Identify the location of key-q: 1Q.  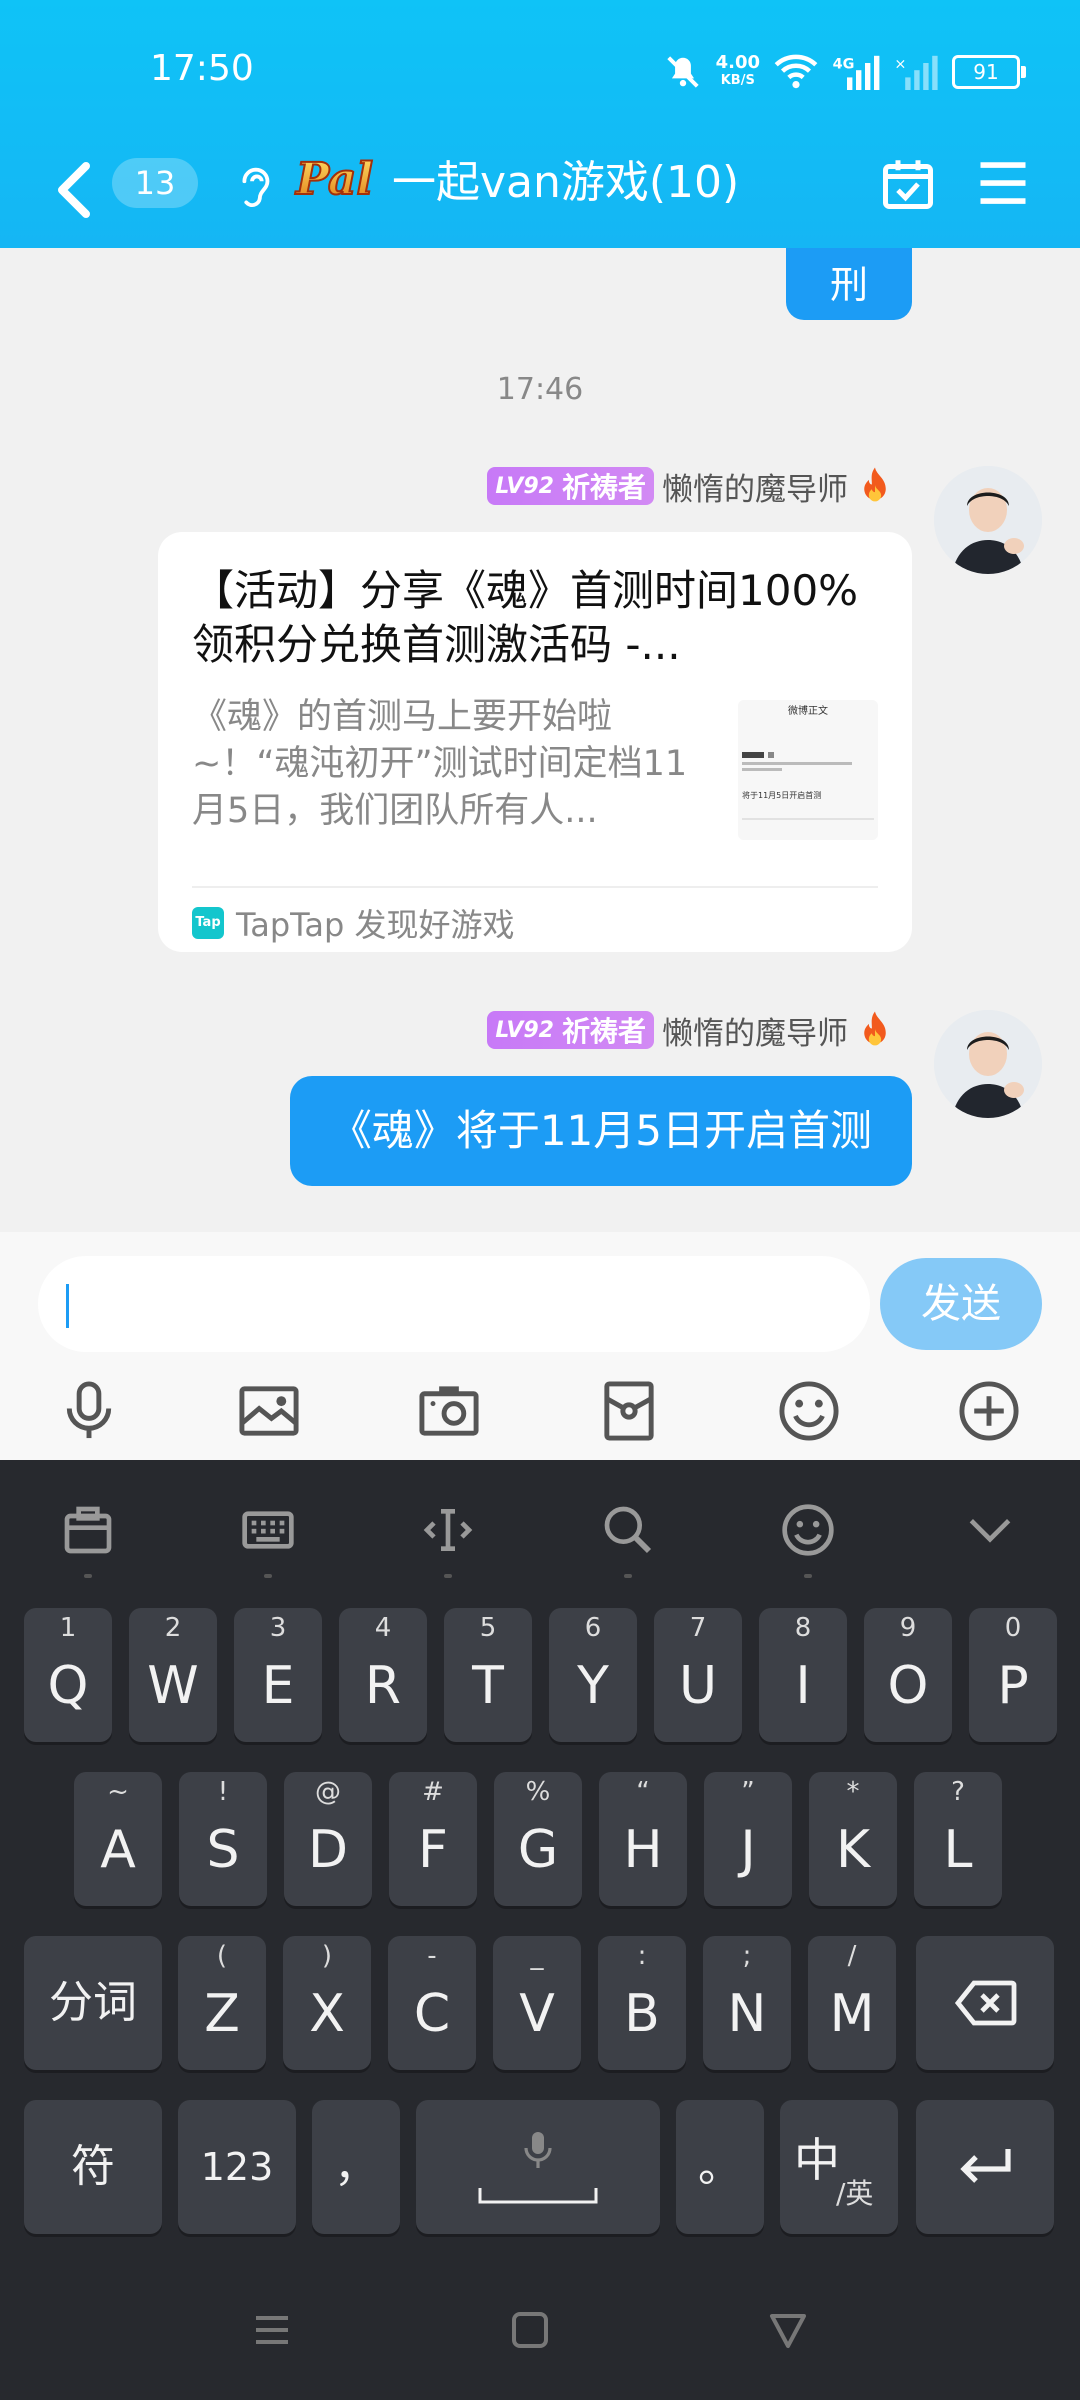
(68, 1675).